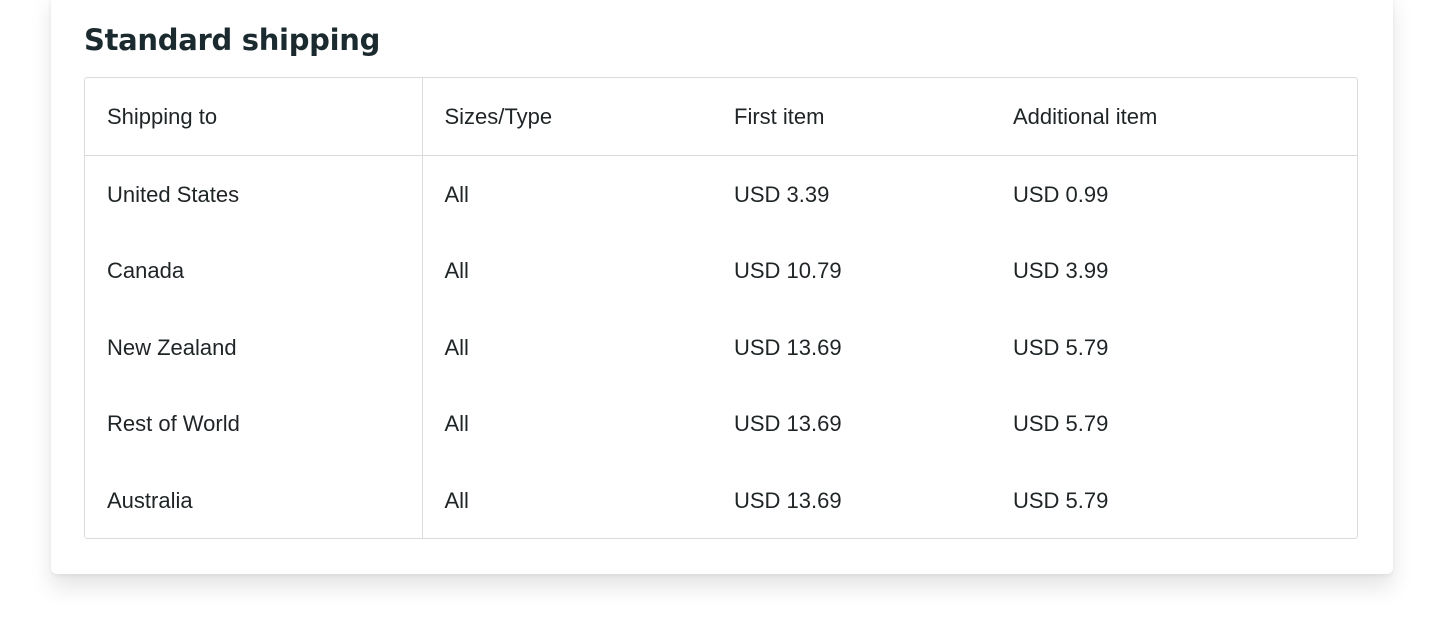  Describe the element at coordinates (788, 271) in the screenshot. I see `cell-first-item: USD 10.79` at that location.